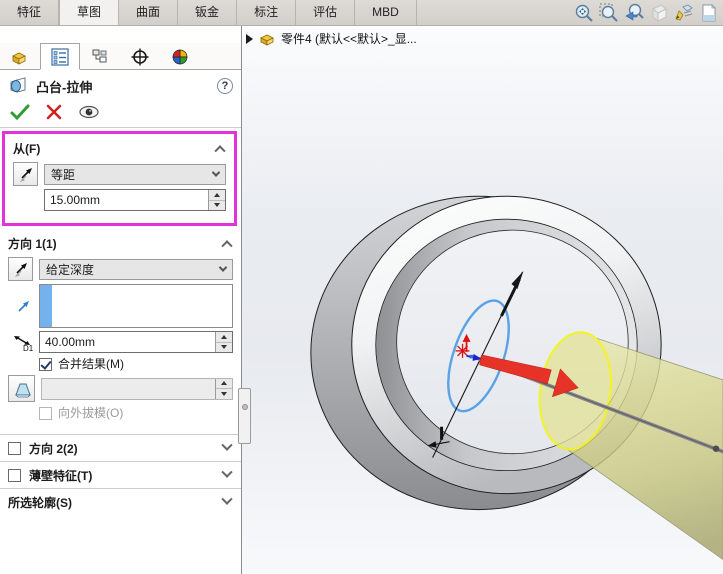 The image size is (723, 574). Describe the element at coordinates (45, 413) in the screenshot. I see `draft-outward-checkbox` at that location.